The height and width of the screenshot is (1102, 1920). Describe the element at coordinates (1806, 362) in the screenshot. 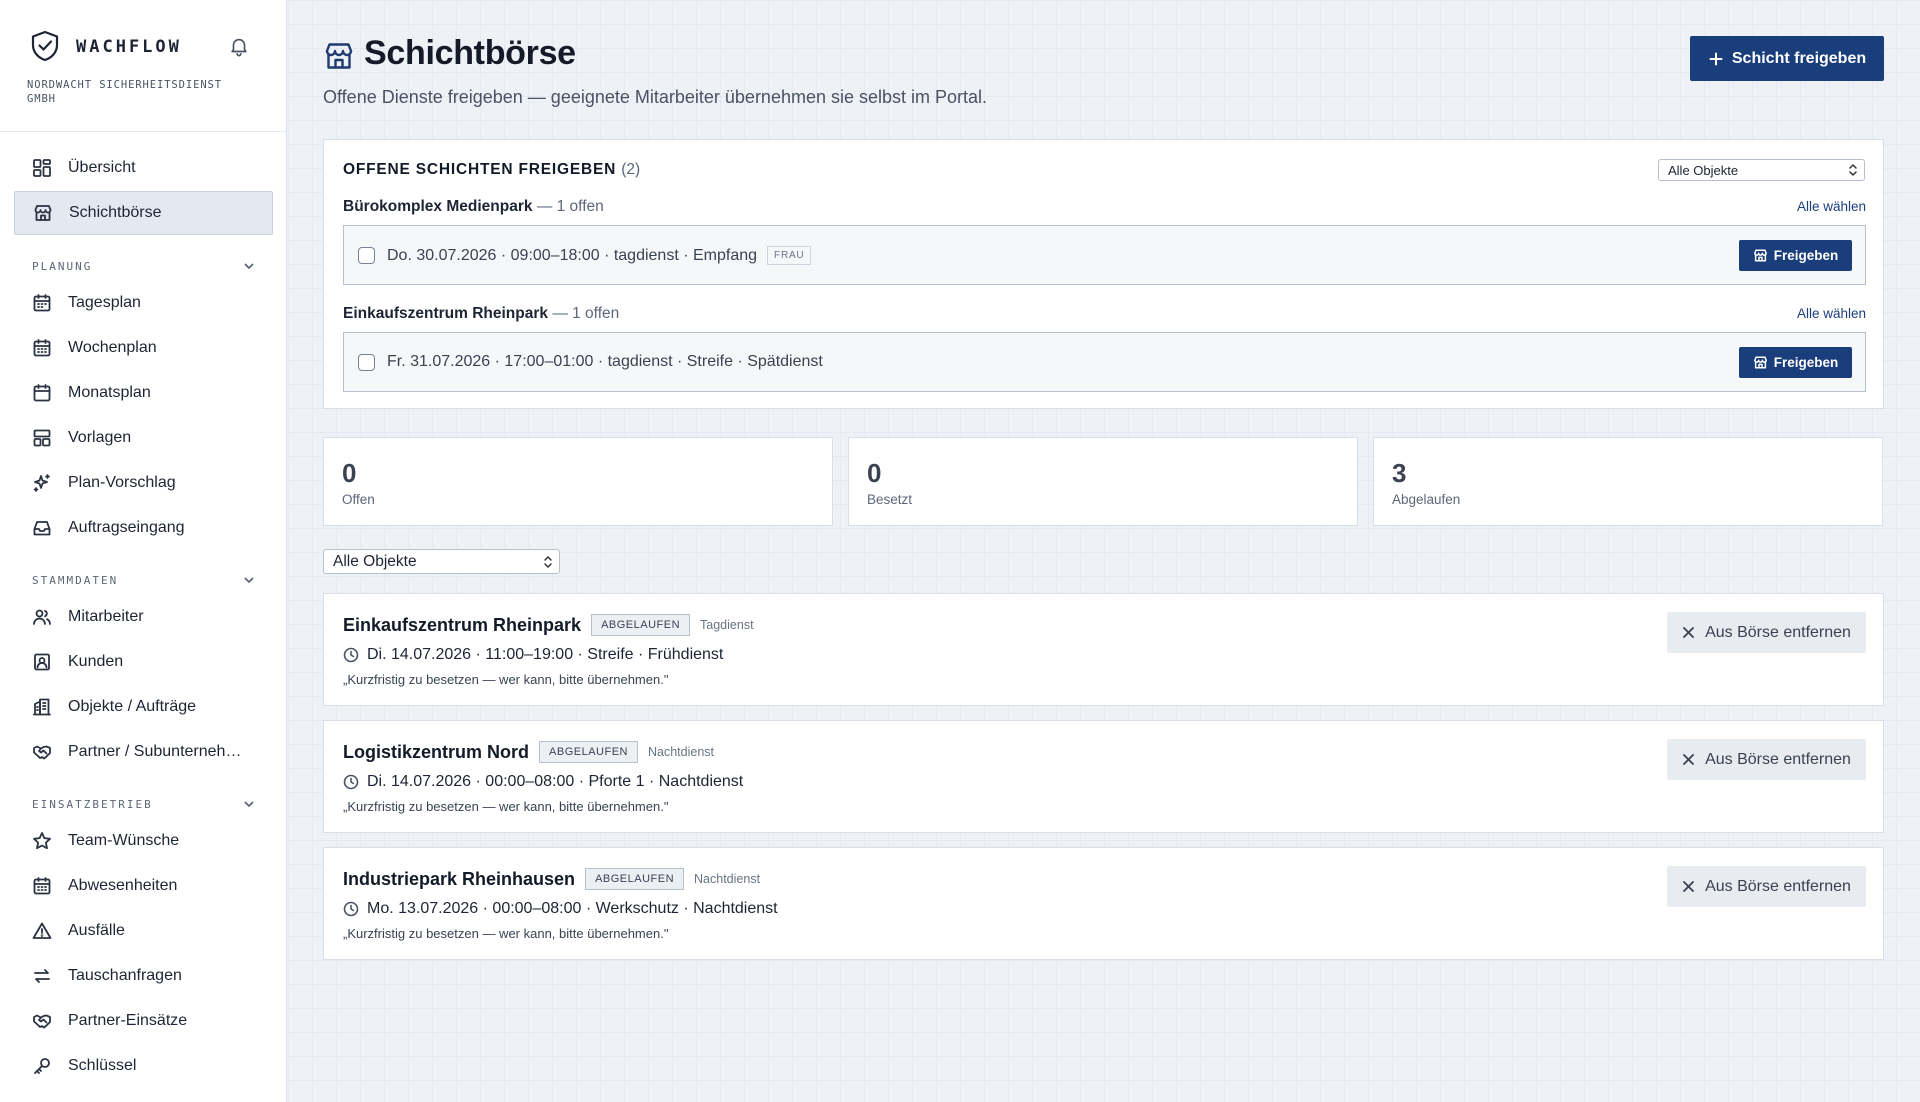

I see `release-button-label: Freigeben` at that location.